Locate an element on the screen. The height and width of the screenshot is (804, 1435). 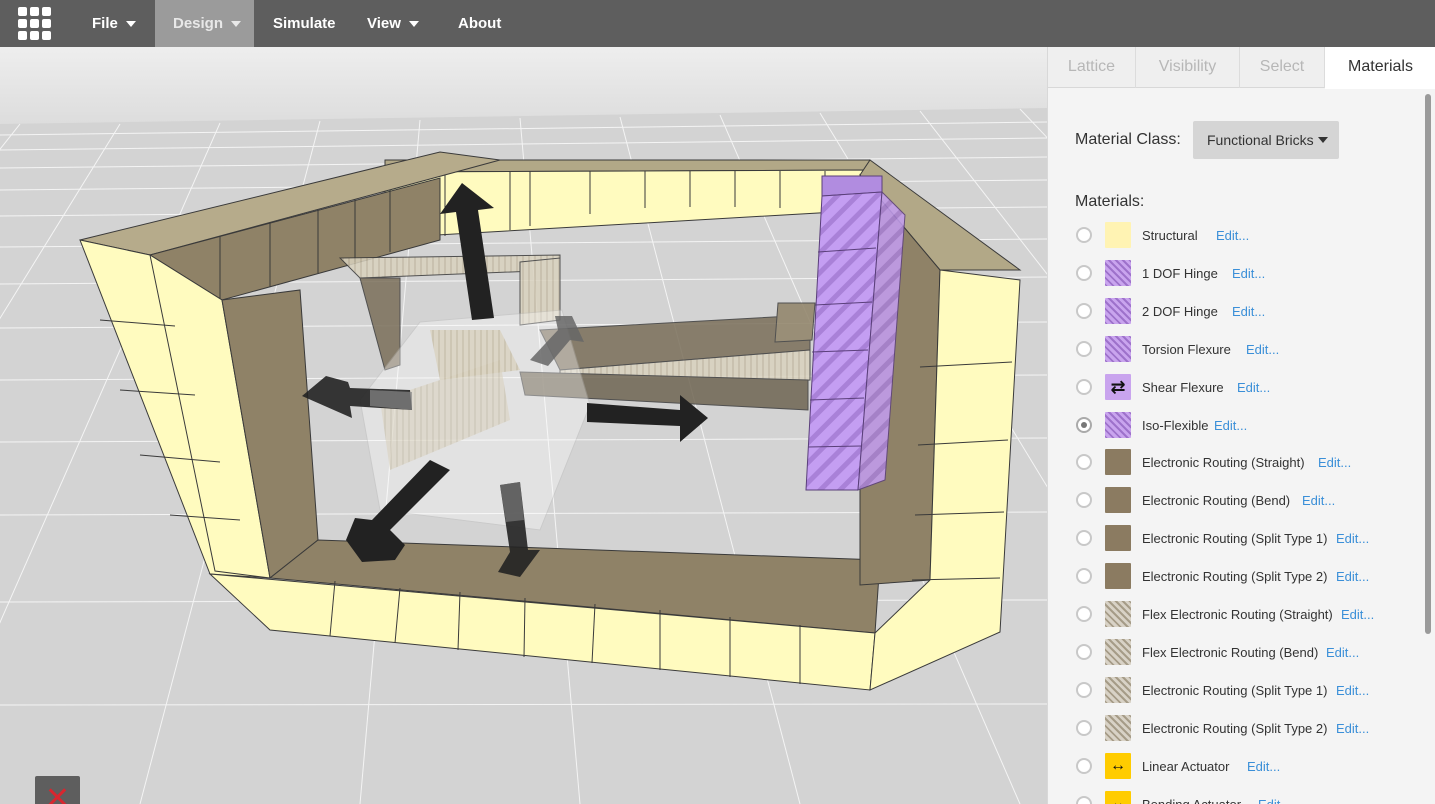
menu-design: Design is located at coordinates (204, 23).